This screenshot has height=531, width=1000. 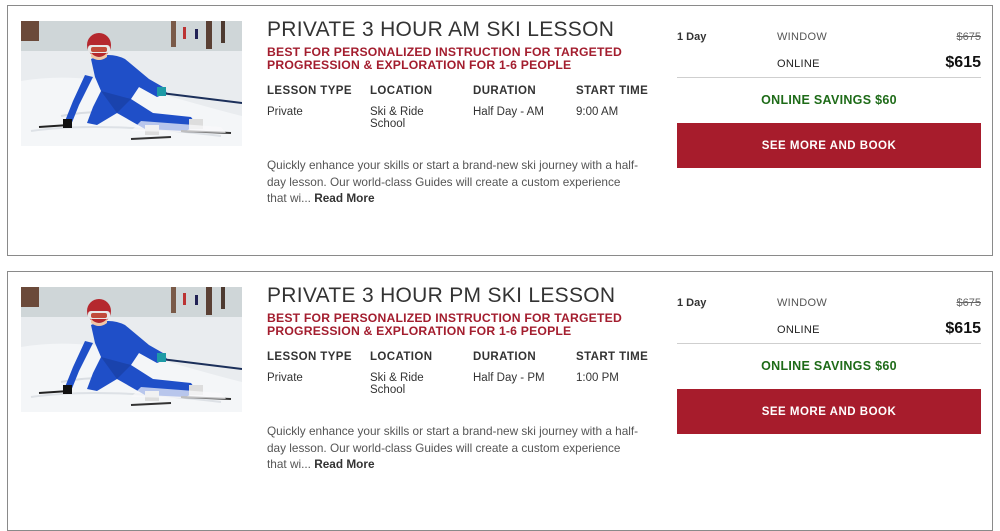 I want to click on spec-value: Half Day - AM, so click(x=508, y=112).